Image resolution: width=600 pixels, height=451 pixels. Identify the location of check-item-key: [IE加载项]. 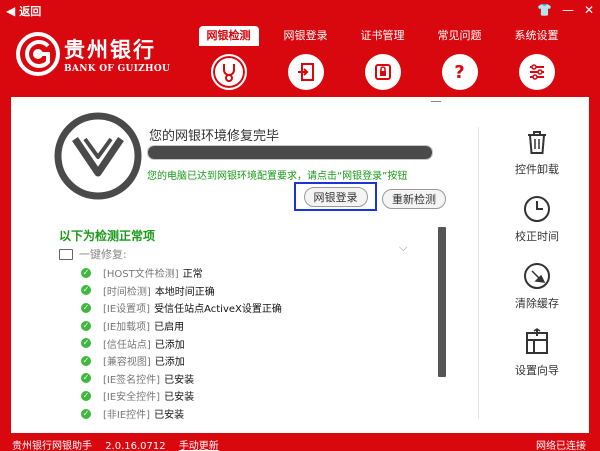
(127, 328).